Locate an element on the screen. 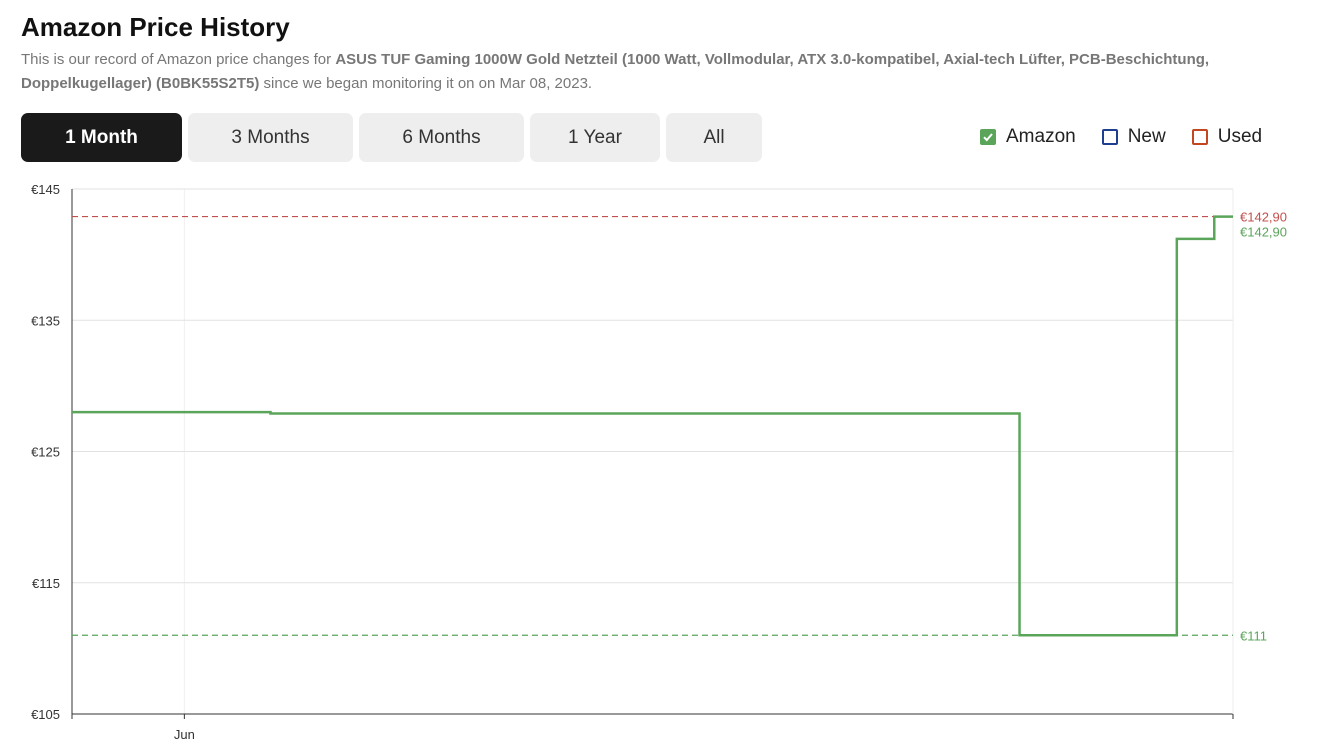 The height and width of the screenshot is (753, 1318). amazon-checkbox-icon is located at coordinates (988, 137).